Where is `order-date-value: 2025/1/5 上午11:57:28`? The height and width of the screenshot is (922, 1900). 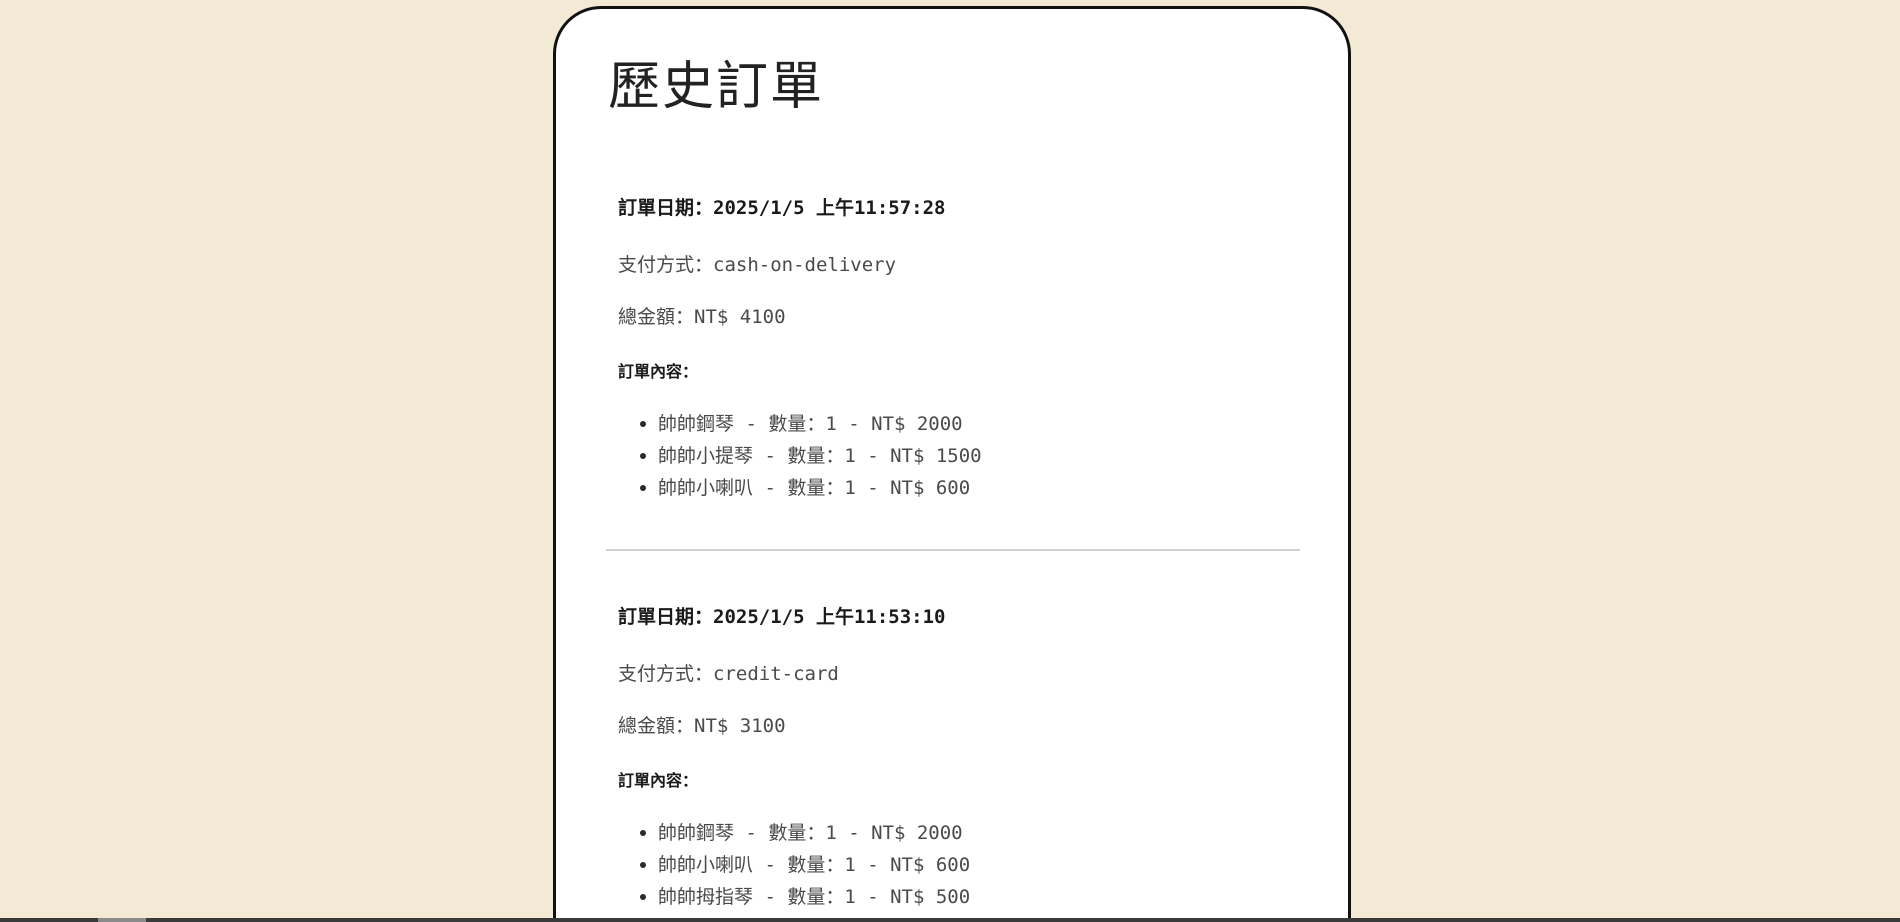
order-date-value: 2025/1/5 上午11:57:28 is located at coordinates (829, 208).